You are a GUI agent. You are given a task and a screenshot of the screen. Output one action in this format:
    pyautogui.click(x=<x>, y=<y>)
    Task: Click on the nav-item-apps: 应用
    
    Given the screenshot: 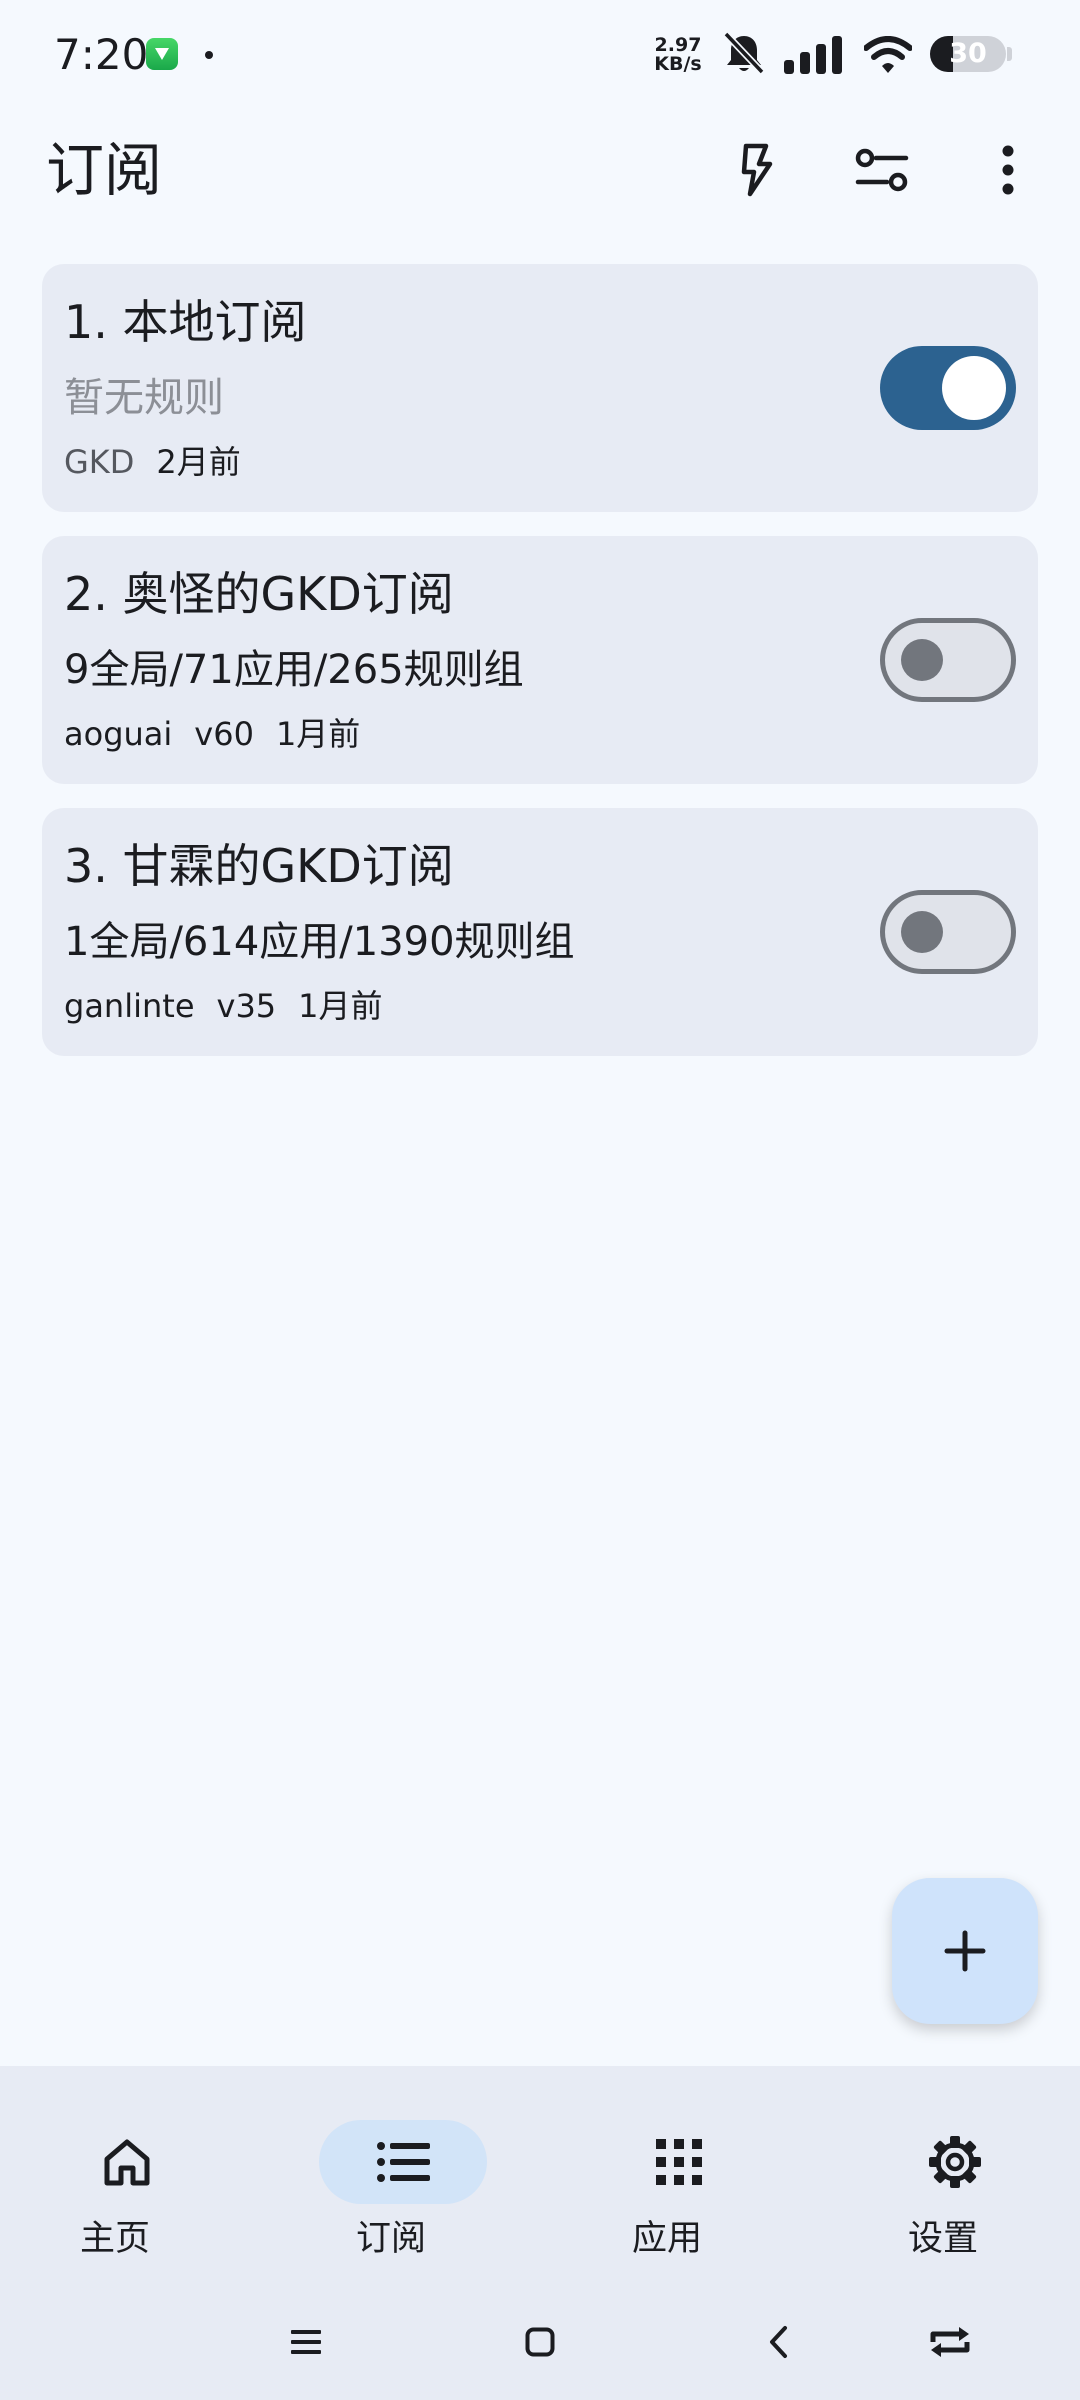 What is the action you would take?
    pyautogui.click(x=655, y=2192)
    